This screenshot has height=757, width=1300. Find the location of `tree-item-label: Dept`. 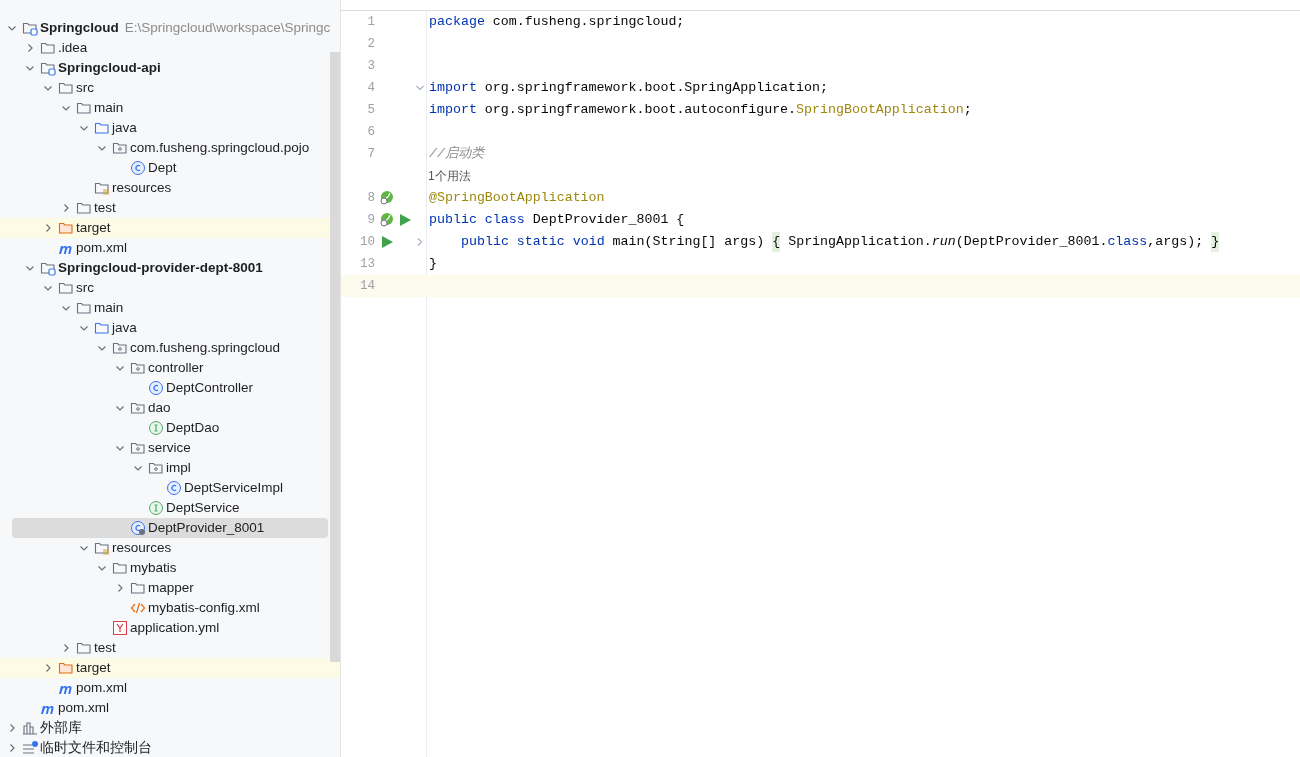

tree-item-label: Dept is located at coordinates (162, 168).